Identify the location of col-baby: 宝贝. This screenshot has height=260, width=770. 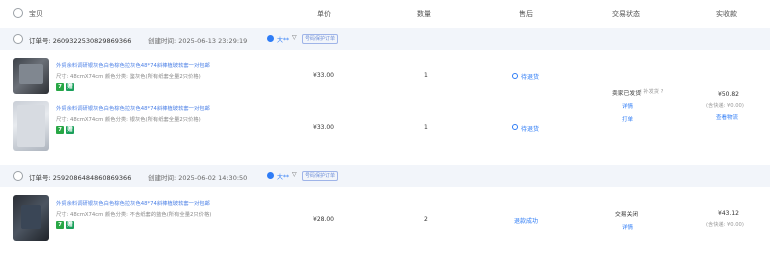
(36, 14).